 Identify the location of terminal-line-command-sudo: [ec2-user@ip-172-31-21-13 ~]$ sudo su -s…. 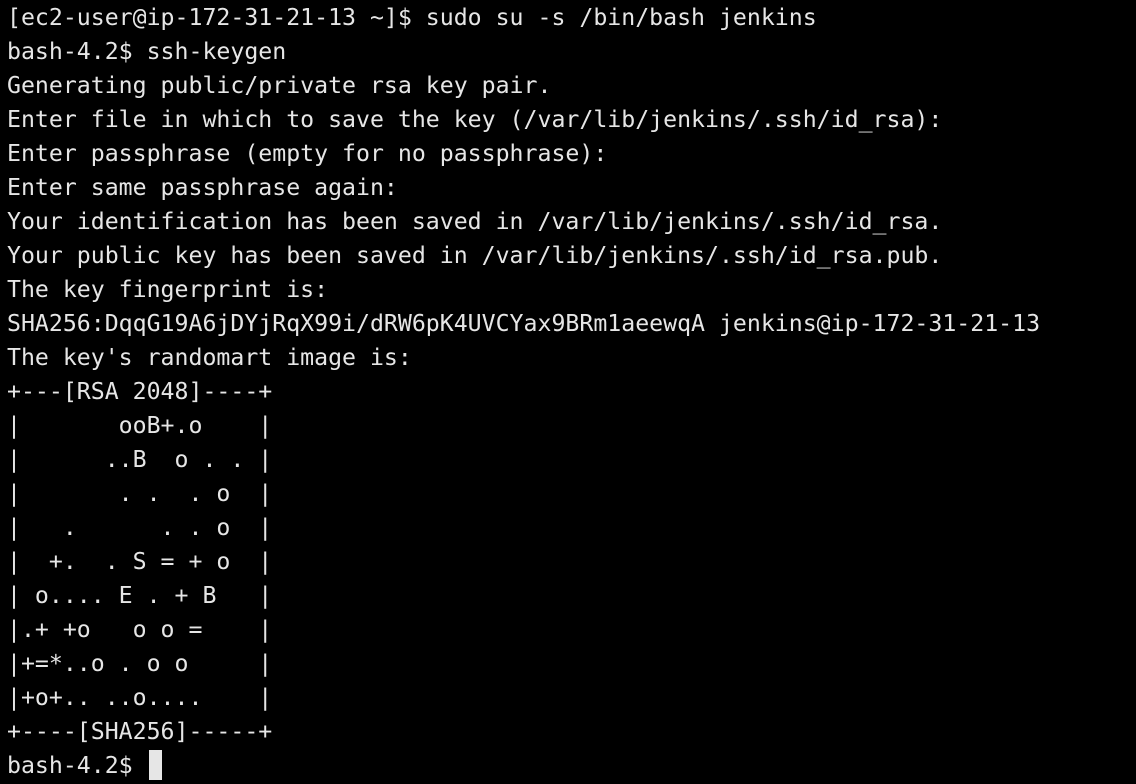
(412, 17).